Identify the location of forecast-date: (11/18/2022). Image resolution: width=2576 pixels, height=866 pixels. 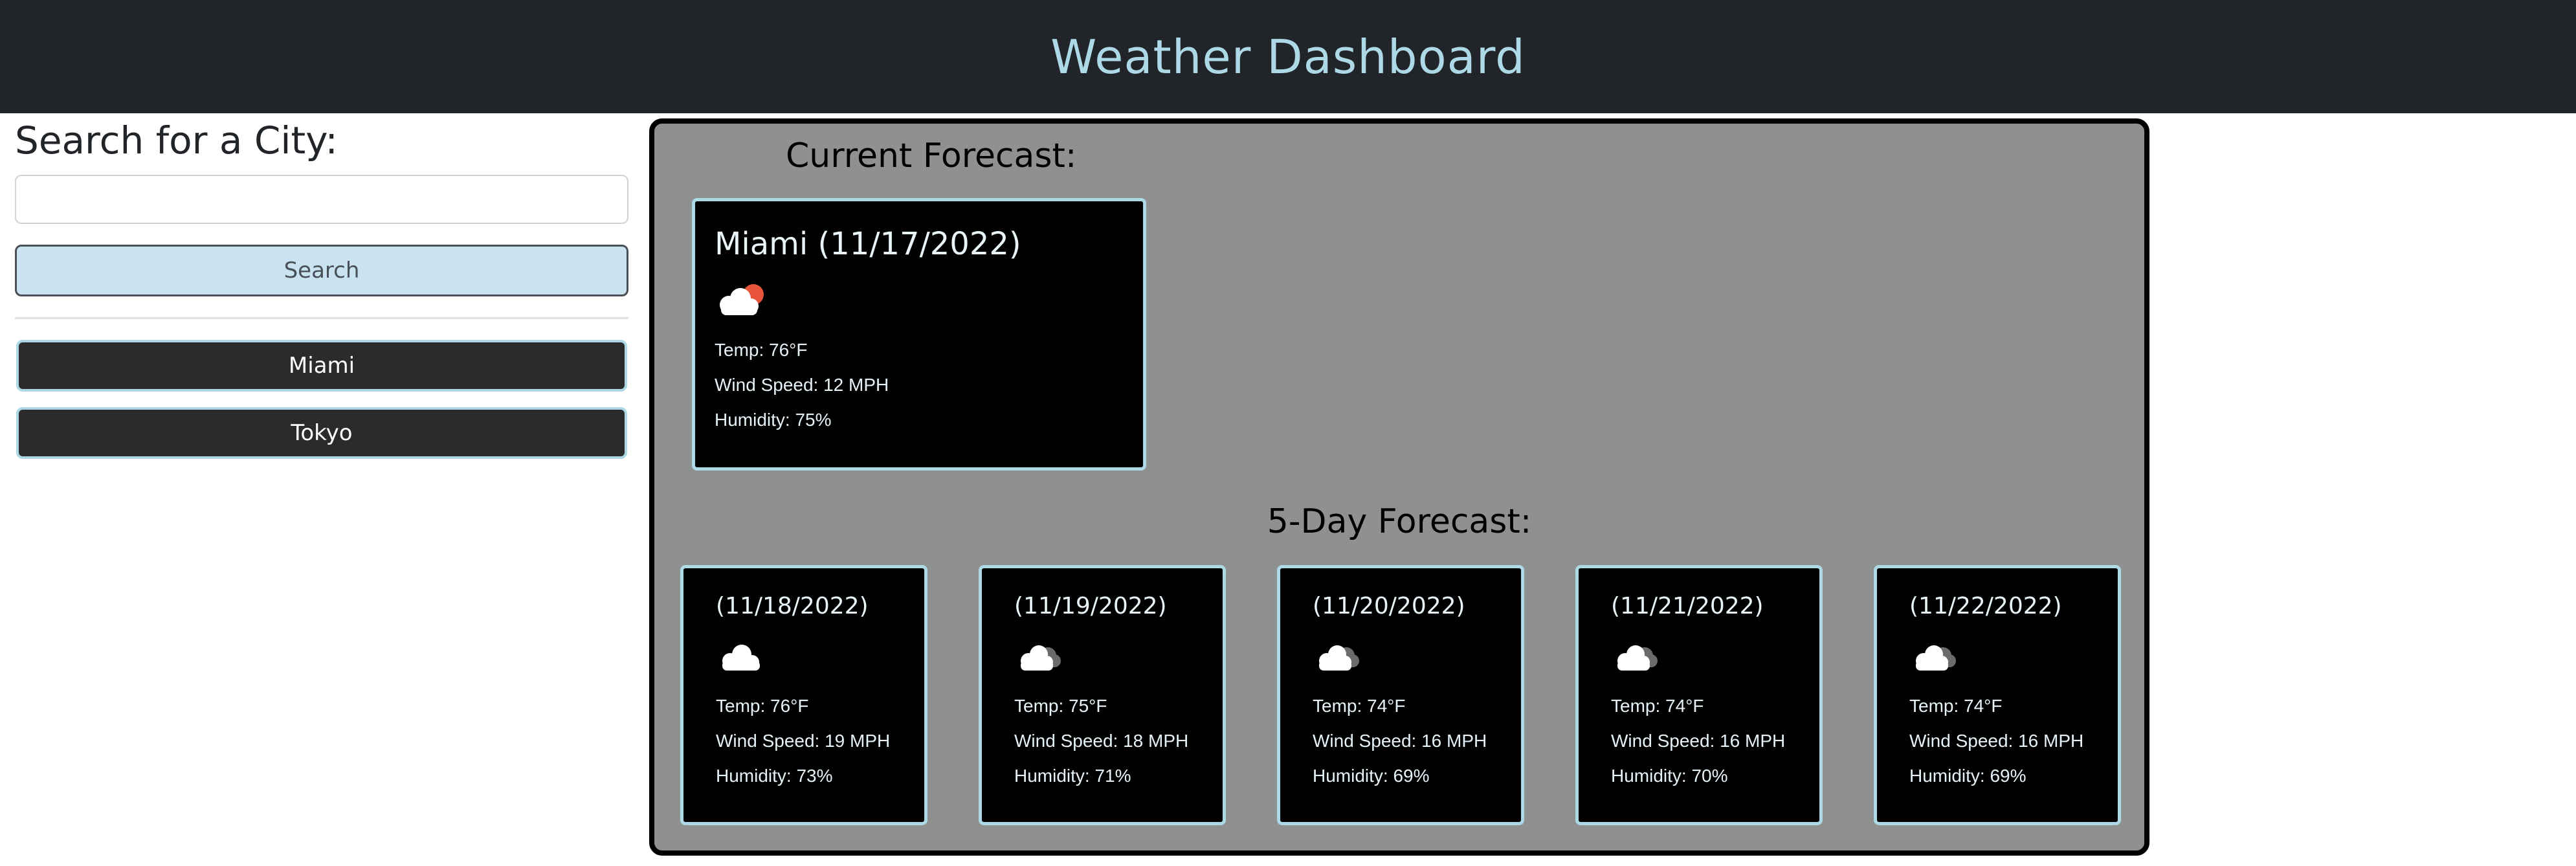
(792, 606).